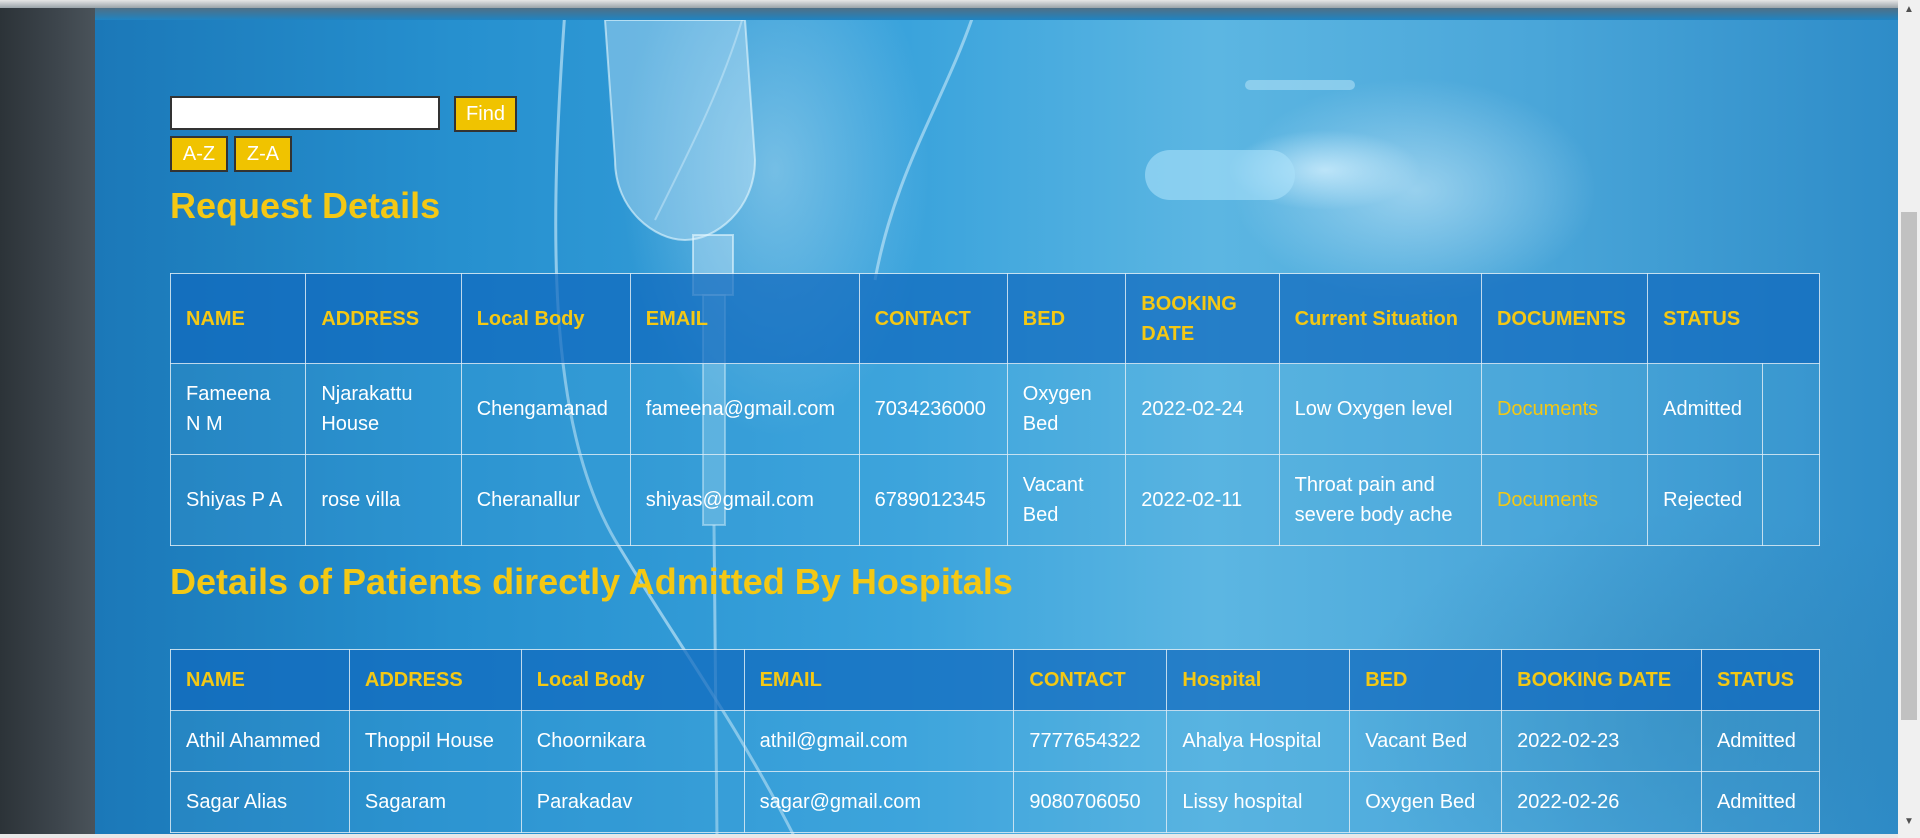  I want to click on scroll-up-arrow-icon: ▲, so click(1909, 10).